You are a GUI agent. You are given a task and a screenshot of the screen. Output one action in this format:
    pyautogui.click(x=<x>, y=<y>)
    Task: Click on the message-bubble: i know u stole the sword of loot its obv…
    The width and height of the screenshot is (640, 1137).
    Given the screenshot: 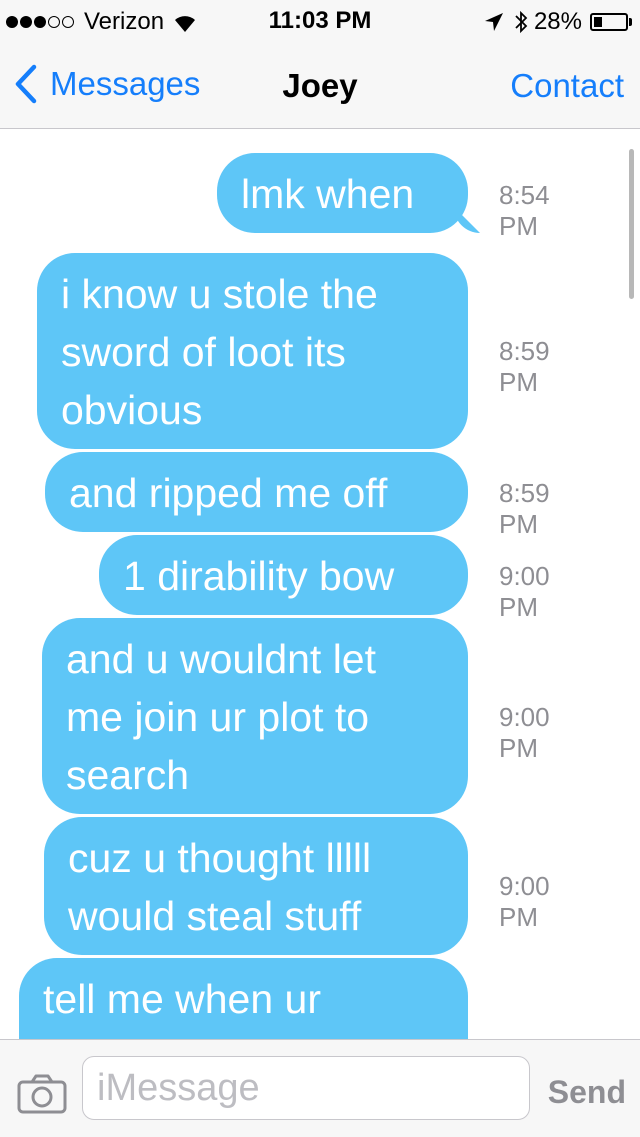 What is the action you would take?
    pyautogui.click(x=252, y=351)
    